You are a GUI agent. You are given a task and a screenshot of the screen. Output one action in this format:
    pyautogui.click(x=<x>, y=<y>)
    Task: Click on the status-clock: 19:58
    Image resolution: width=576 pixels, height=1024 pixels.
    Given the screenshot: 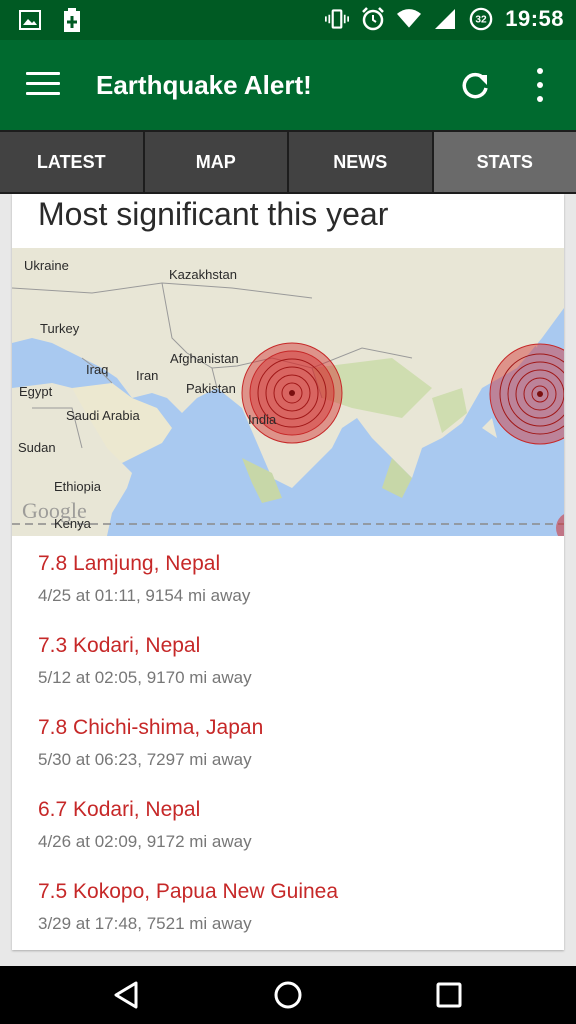 What is the action you would take?
    pyautogui.click(x=534, y=18)
    